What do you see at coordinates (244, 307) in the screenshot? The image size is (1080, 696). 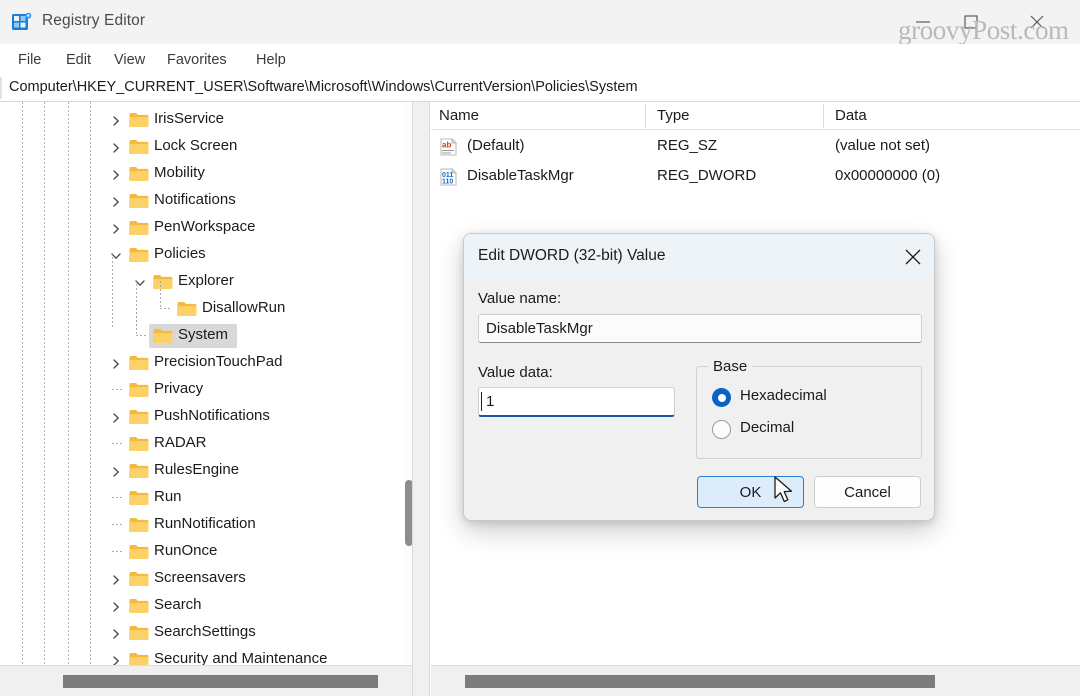 I see `tree-item-label: DisallowRun` at bounding box center [244, 307].